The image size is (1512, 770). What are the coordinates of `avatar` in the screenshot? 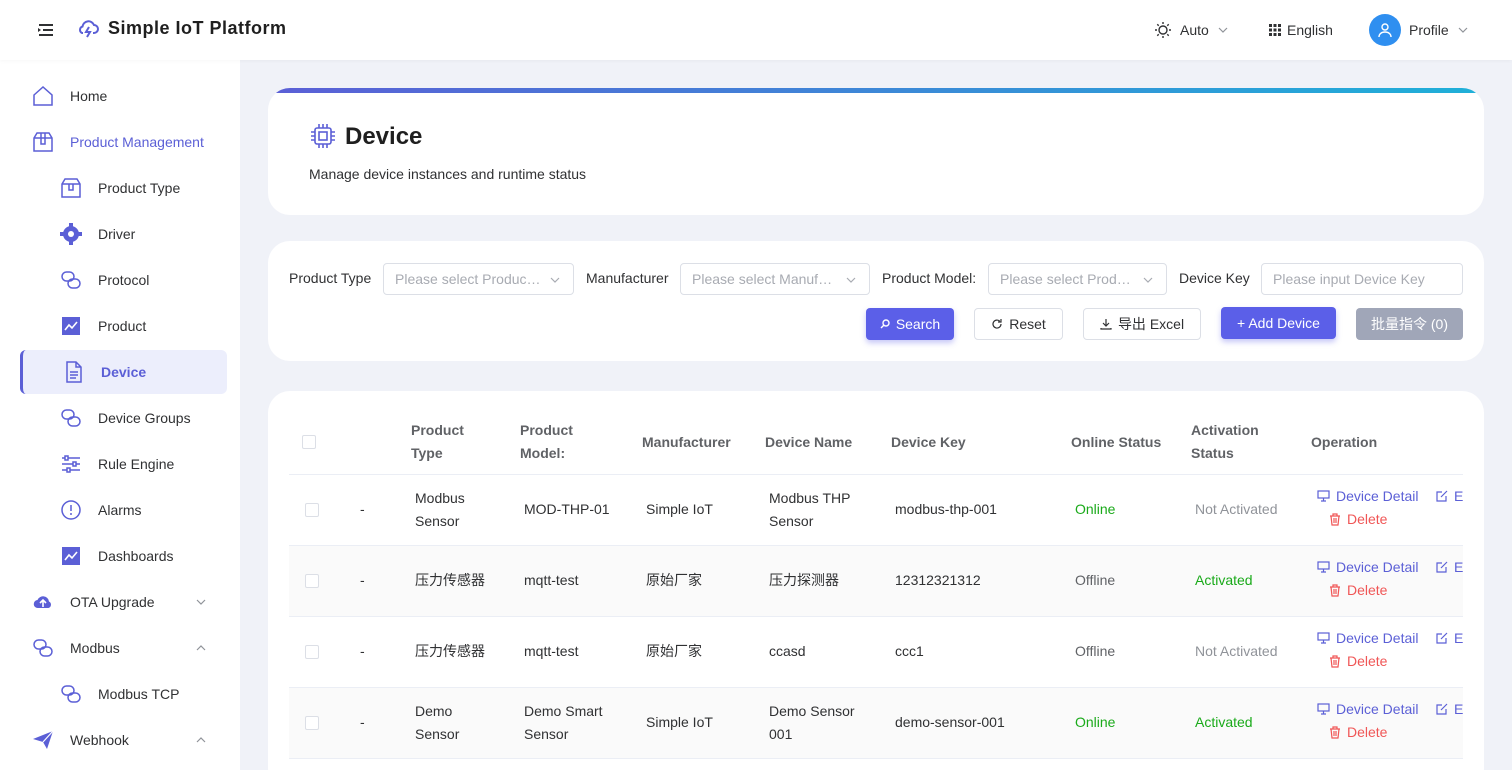 It's located at (1385, 30).